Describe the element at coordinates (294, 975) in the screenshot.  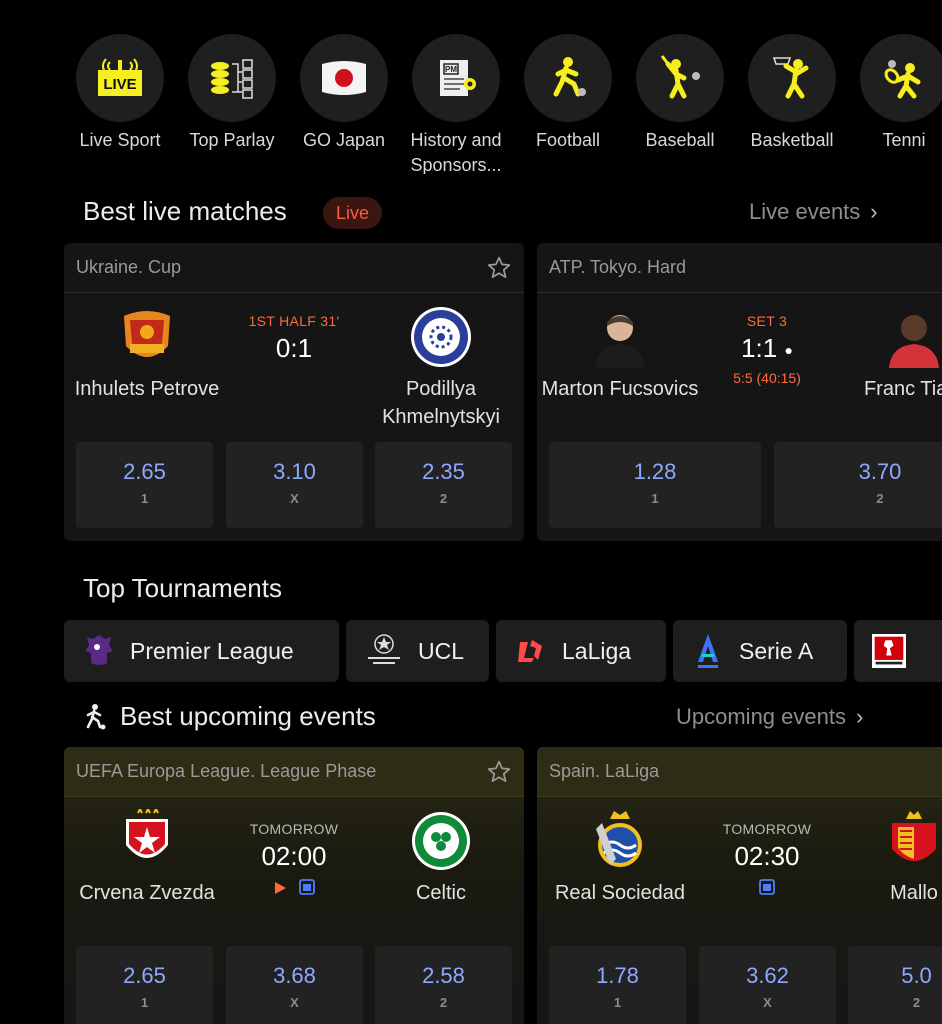
I see `odds-value: 3.68` at that location.